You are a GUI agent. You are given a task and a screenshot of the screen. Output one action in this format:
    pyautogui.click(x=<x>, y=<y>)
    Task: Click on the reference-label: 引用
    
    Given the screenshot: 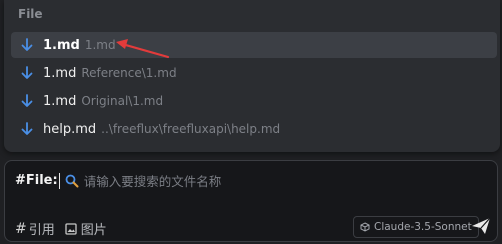 What is the action you would take?
    pyautogui.click(x=41, y=230)
    